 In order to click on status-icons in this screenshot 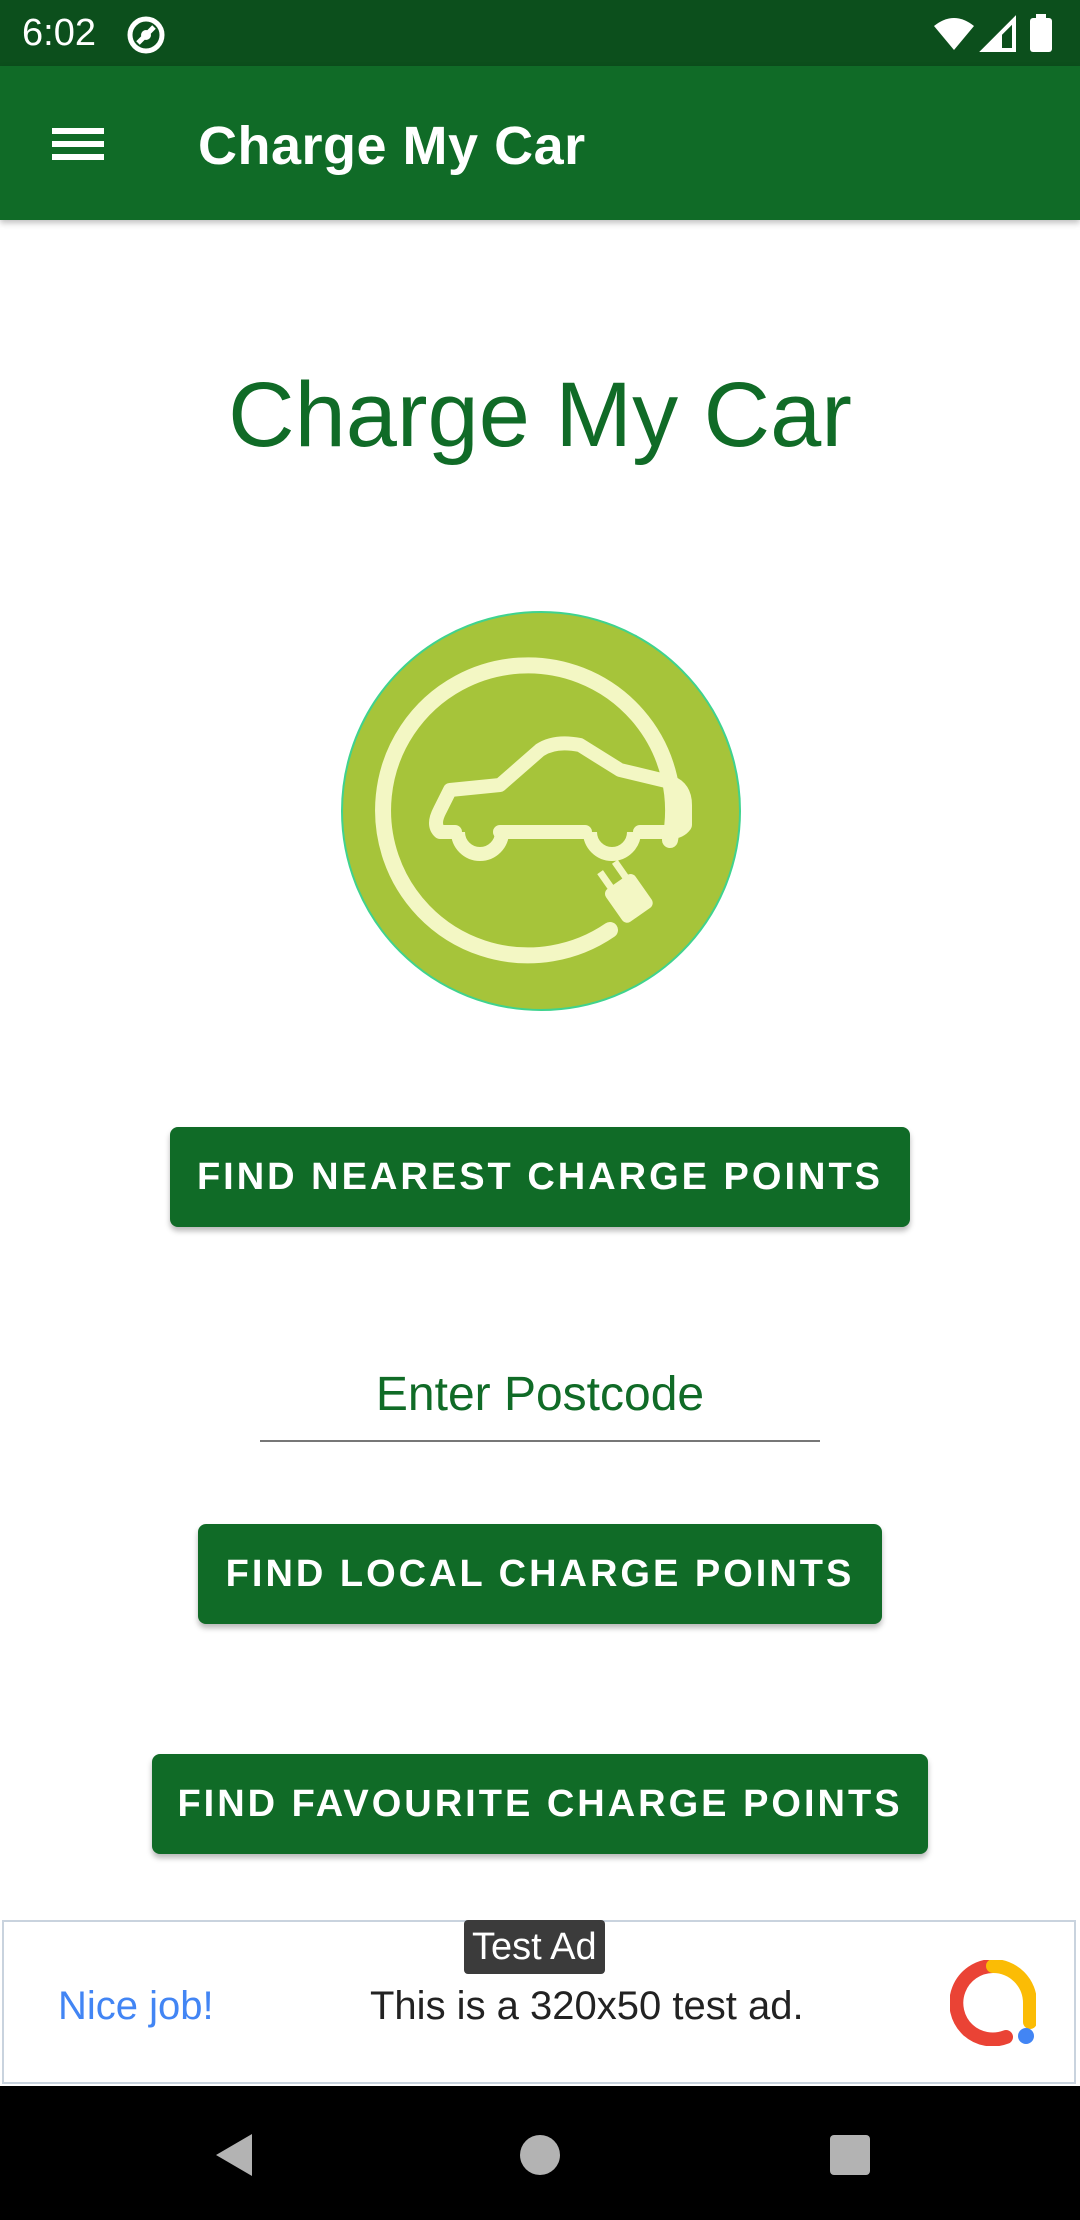, I will do `click(993, 33)`.